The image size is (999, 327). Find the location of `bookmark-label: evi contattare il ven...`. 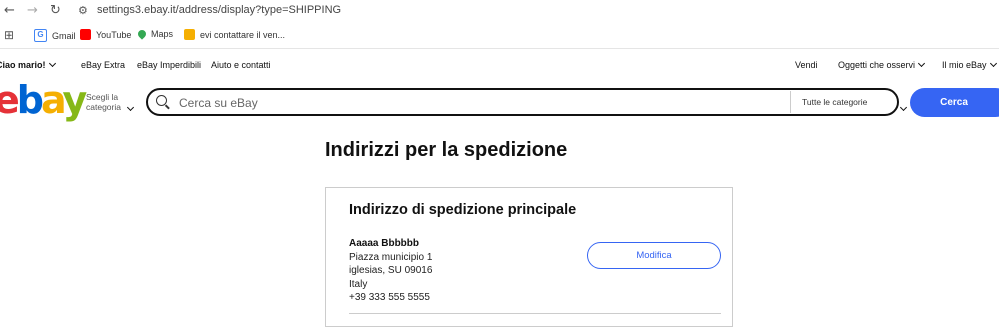

bookmark-label: evi contattare il ven... is located at coordinates (243, 34).